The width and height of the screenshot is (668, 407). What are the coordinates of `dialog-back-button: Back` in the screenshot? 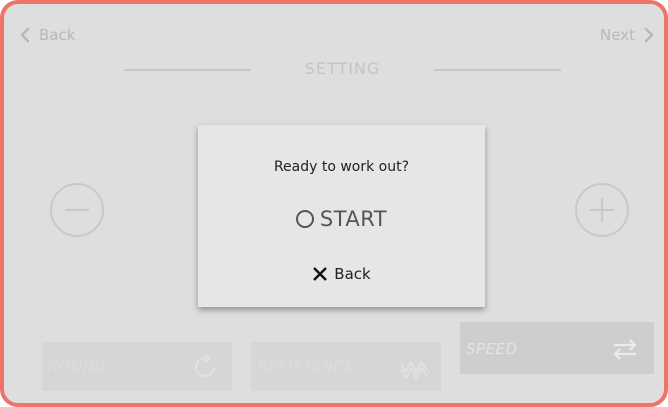 It's located at (341, 274).